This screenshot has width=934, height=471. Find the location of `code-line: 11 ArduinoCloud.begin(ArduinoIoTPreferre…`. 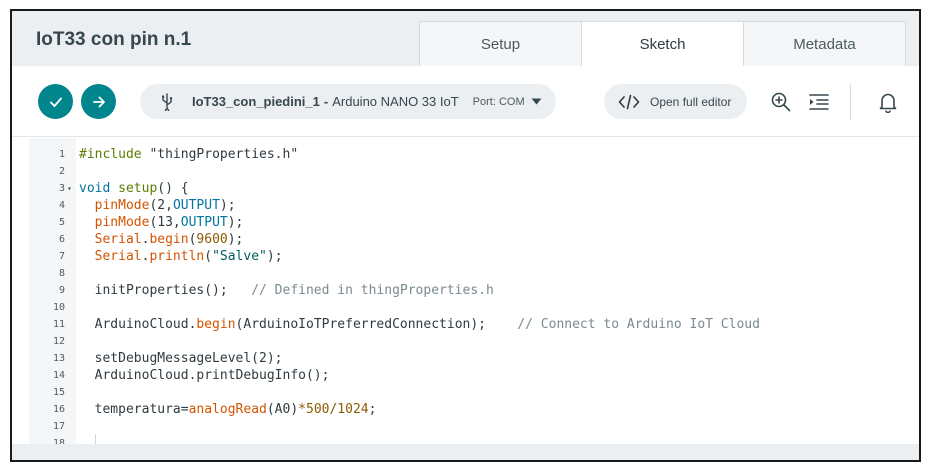

code-line: 11 ArduinoCloud.begin(ArduinoIoTPreferre… is located at coordinates (465, 324).